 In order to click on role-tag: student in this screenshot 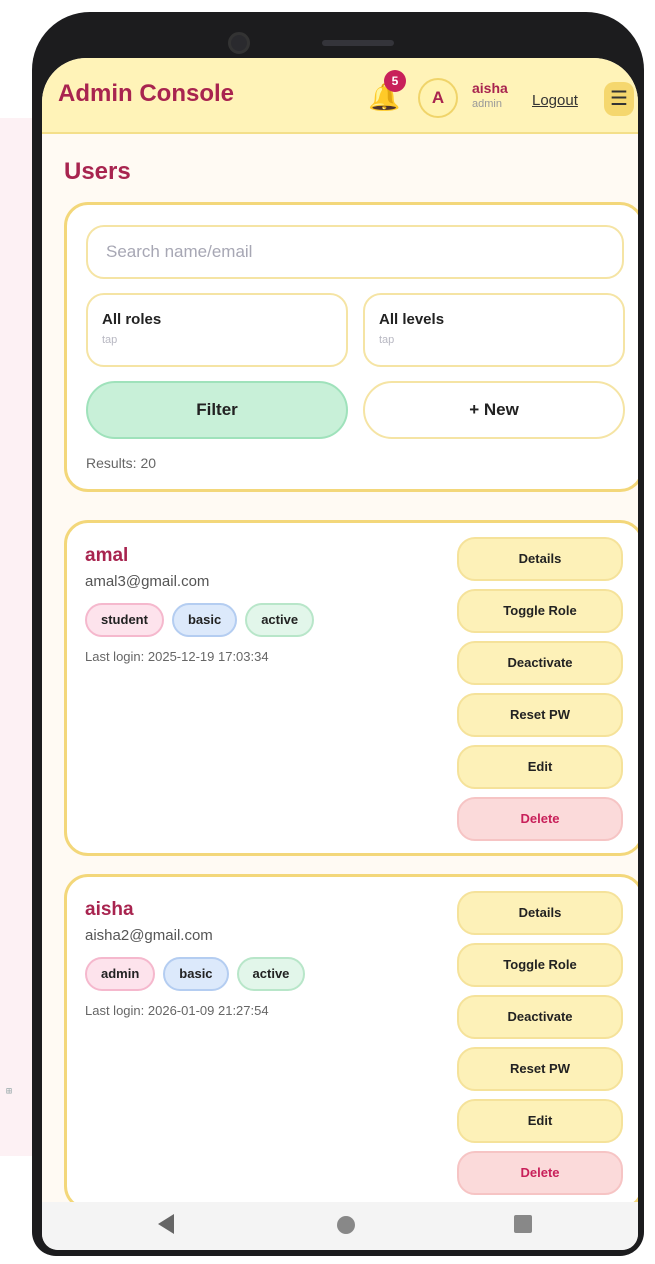, I will do `click(124, 620)`.